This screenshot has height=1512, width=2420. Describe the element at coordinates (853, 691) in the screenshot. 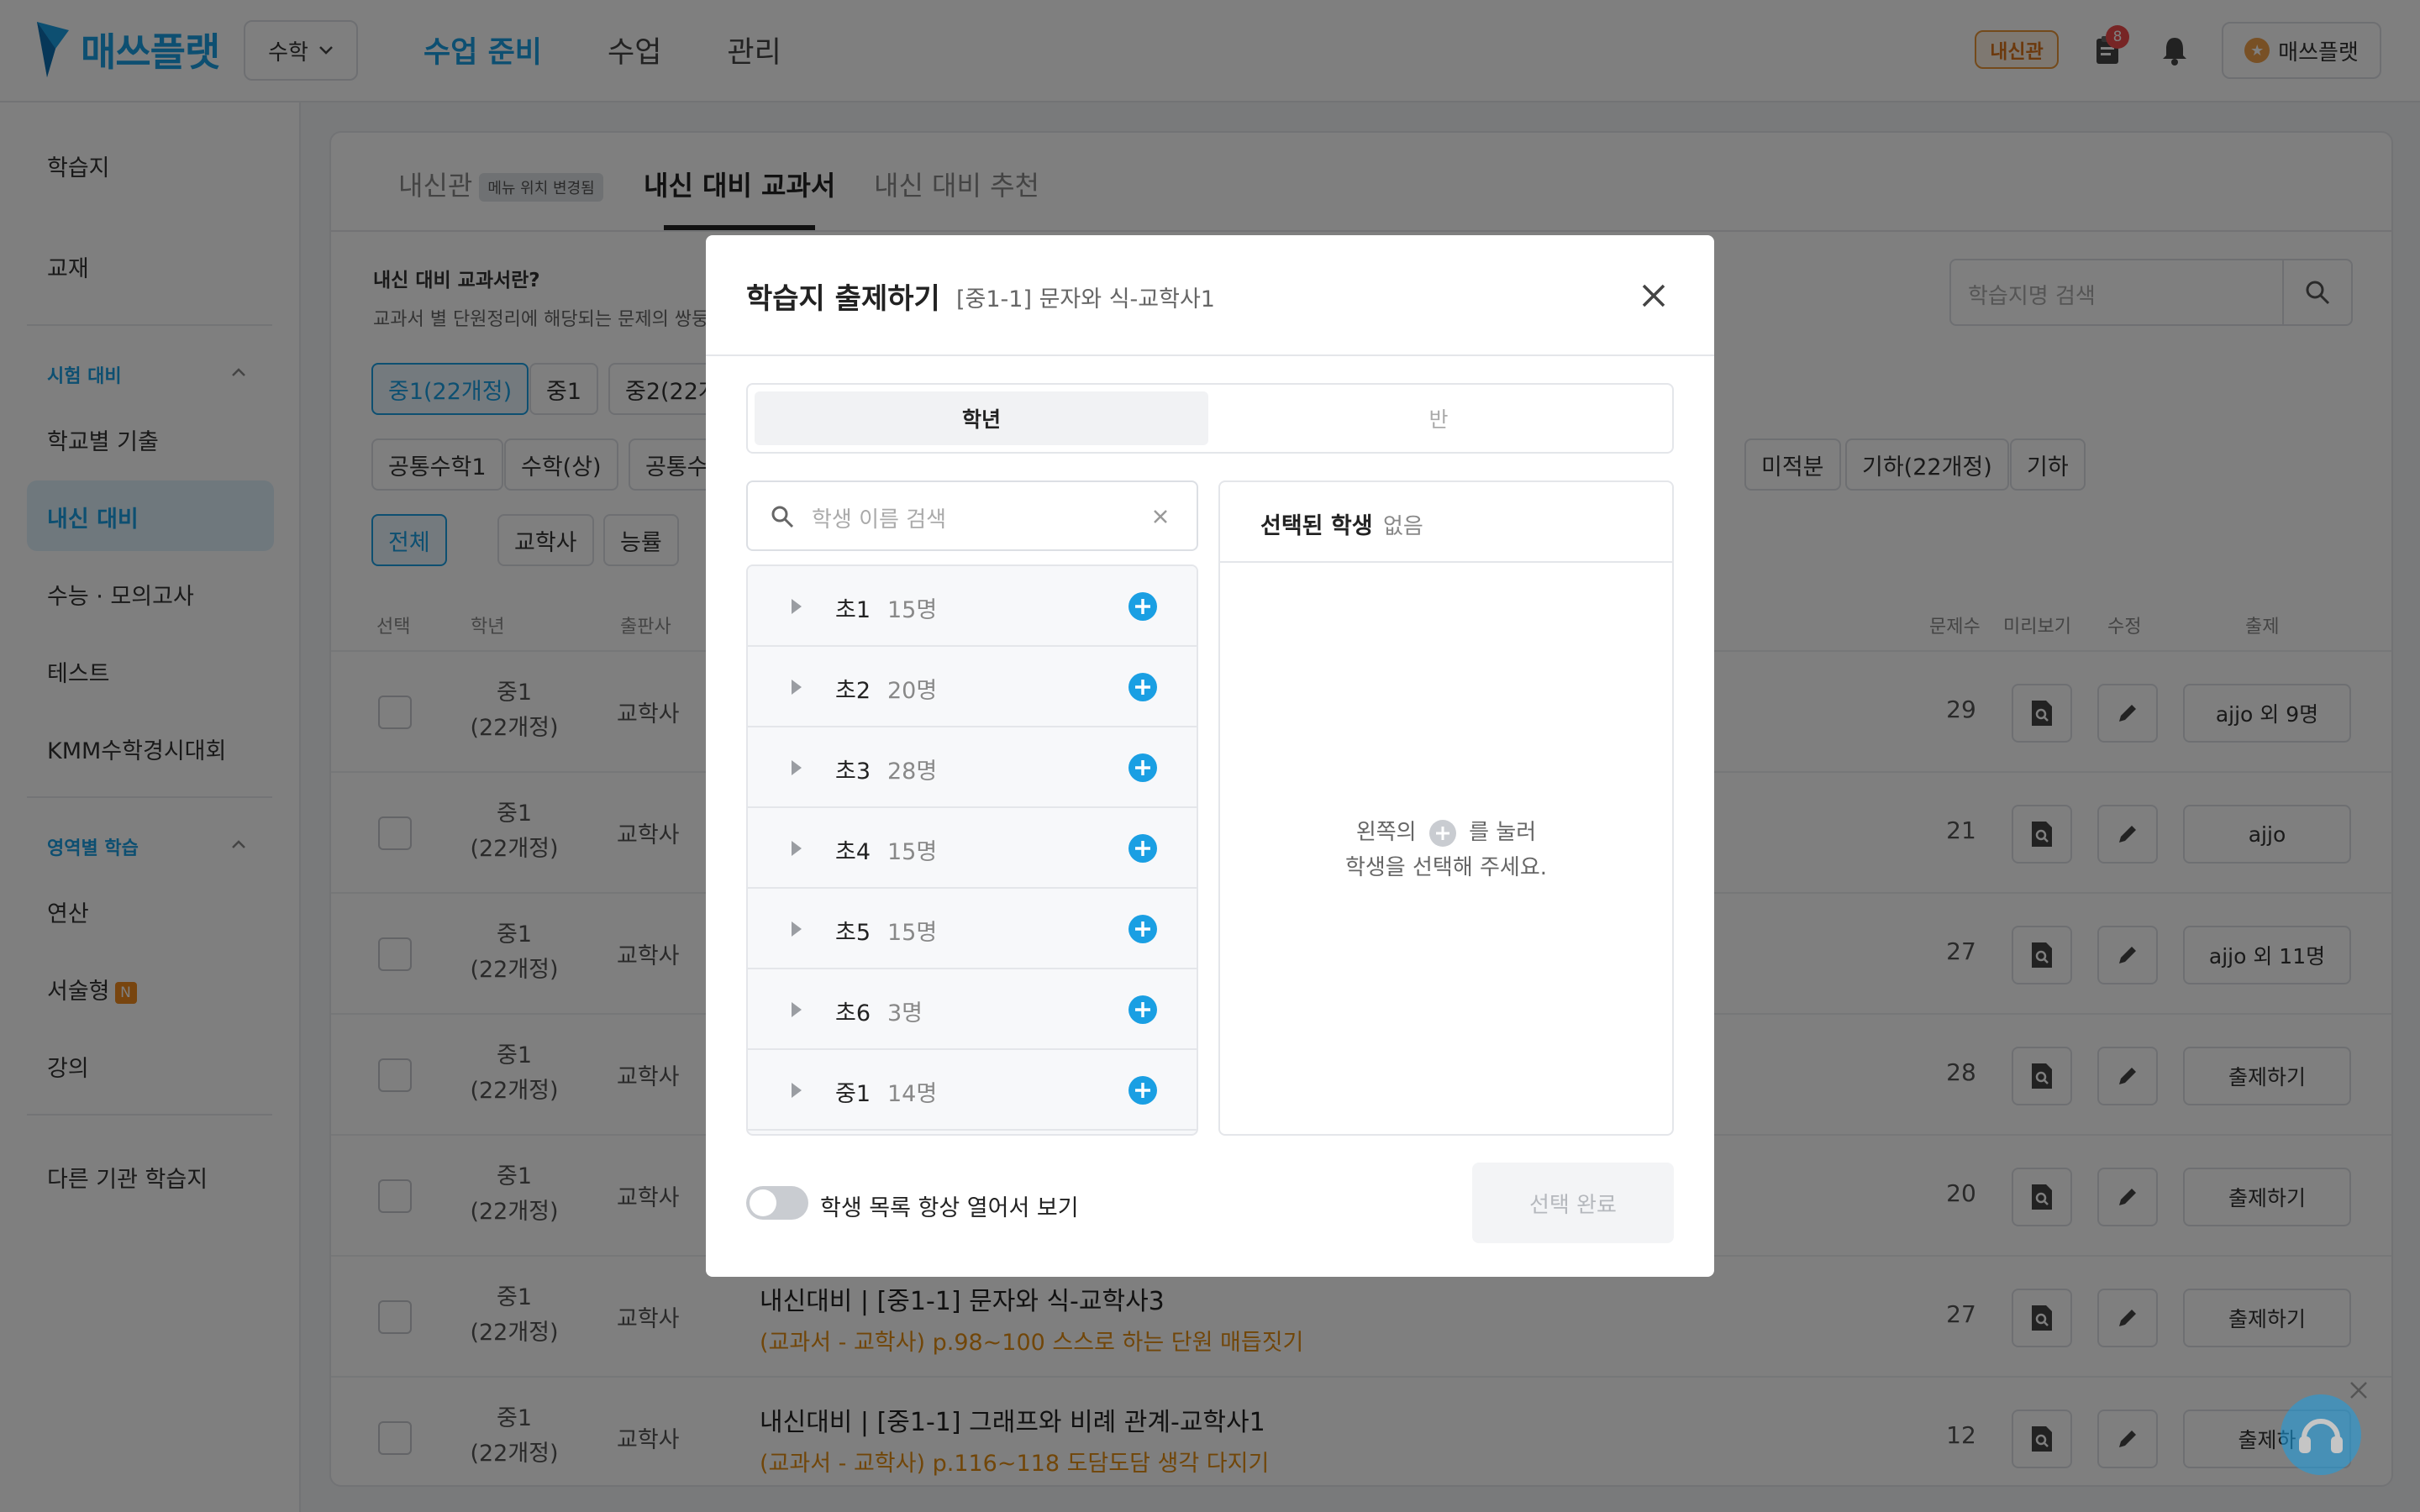

I see `grade-name: 초2` at that location.